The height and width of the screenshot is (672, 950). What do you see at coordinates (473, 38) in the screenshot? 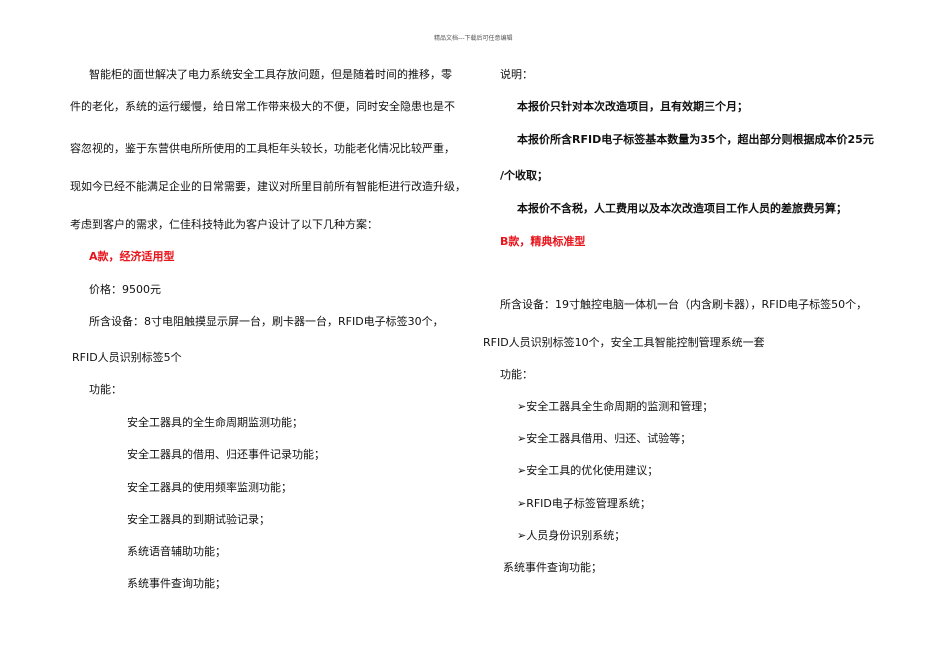
I see `page-header: 精品文档---下载后可任意编辑` at bounding box center [473, 38].